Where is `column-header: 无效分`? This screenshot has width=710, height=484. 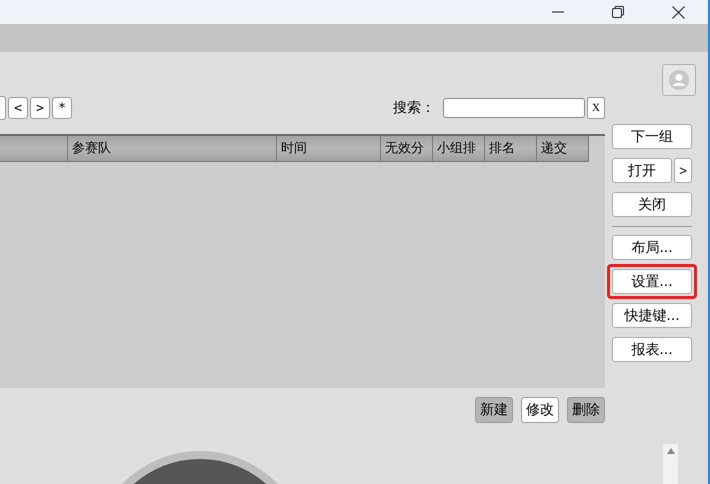 column-header: 无效分 is located at coordinates (407, 149).